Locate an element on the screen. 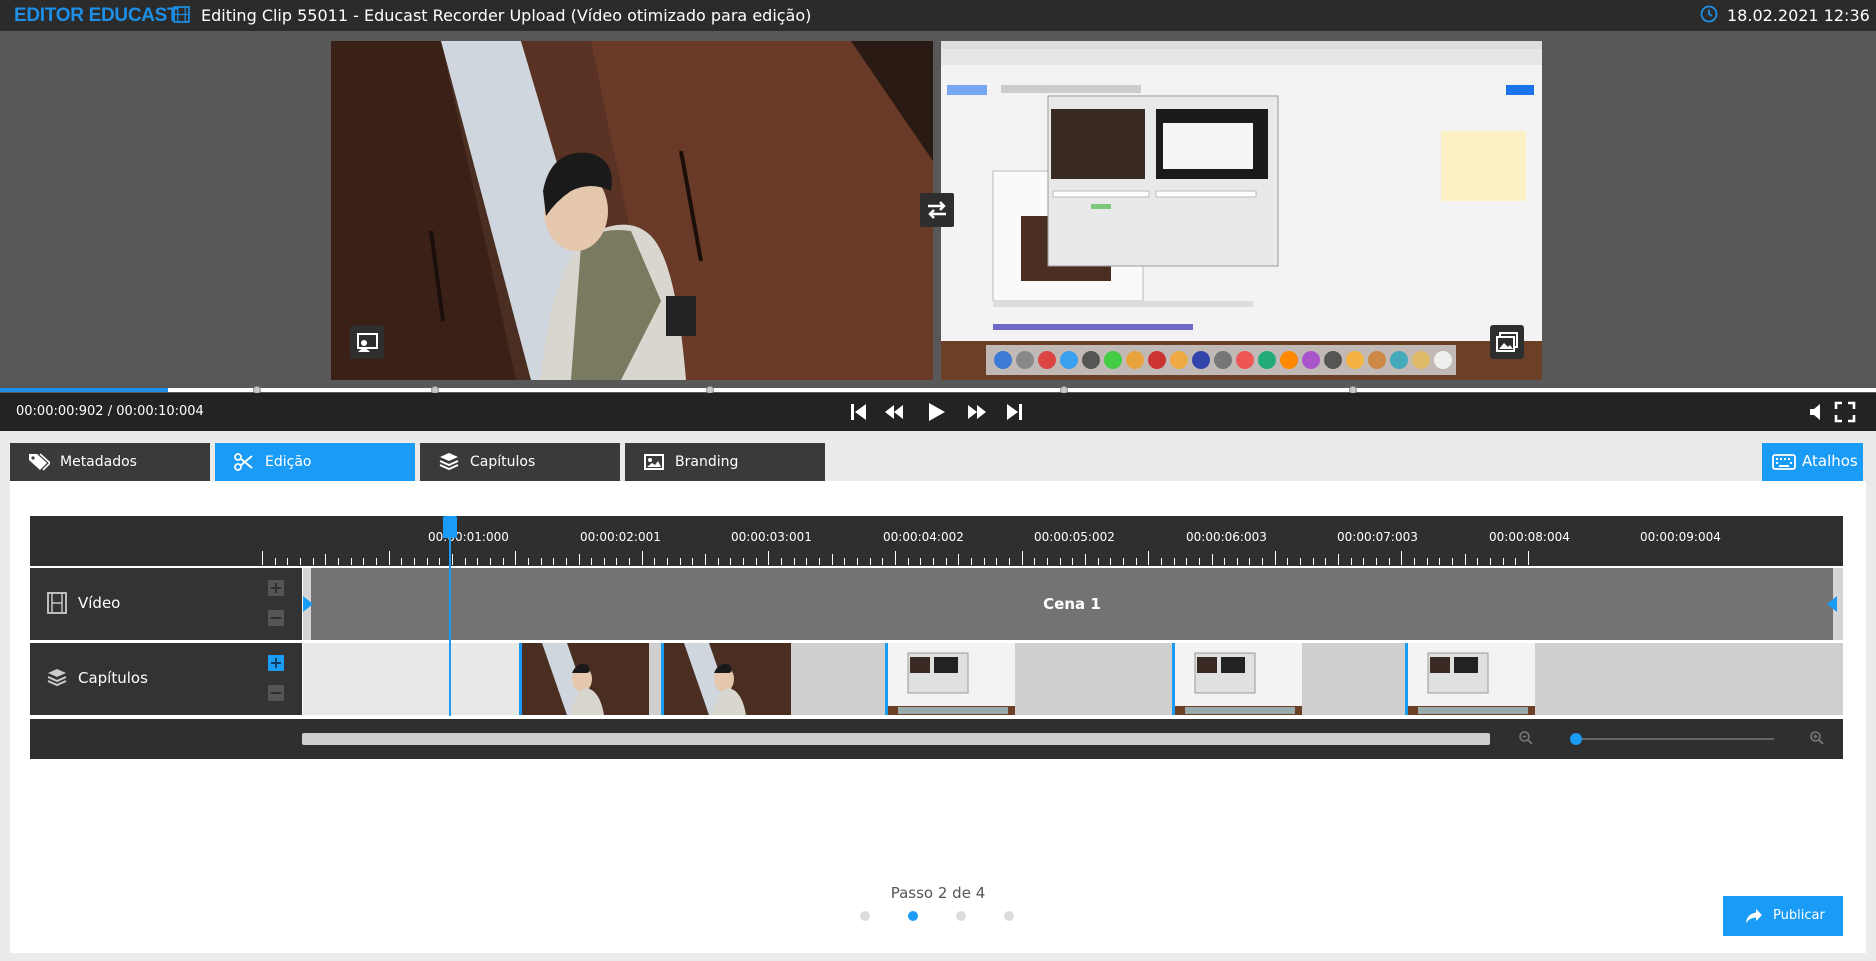 The image size is (1876, 961). scene-clip: Cena 1 is located at coordinates (1070, 604).